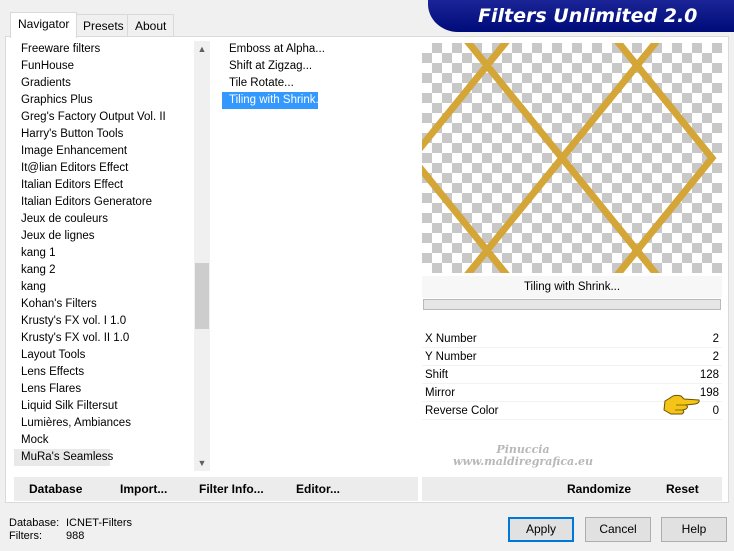 Image resolution: width=734 pixels, height=551 pixels. I want to click on cancel-button: Cancel, so click(618, 529).